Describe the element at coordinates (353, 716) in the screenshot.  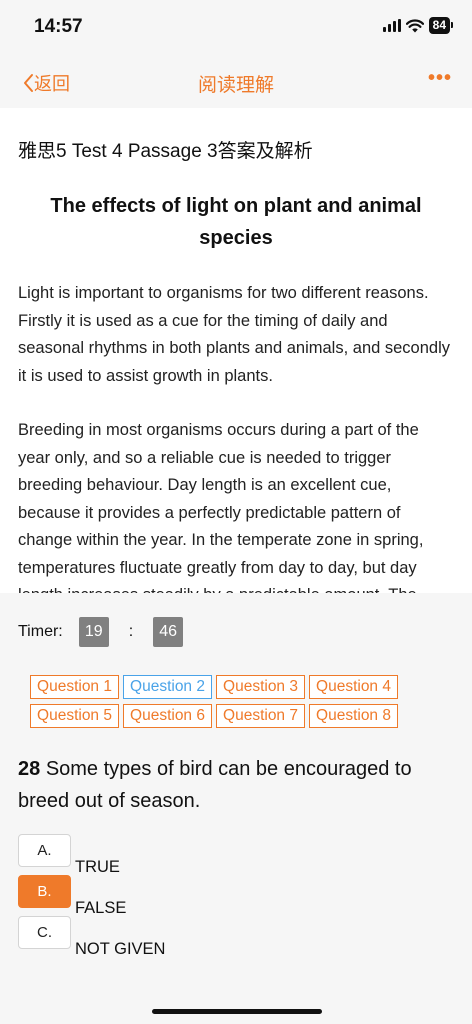
I see `tab-question-8: Question 8` at that location.